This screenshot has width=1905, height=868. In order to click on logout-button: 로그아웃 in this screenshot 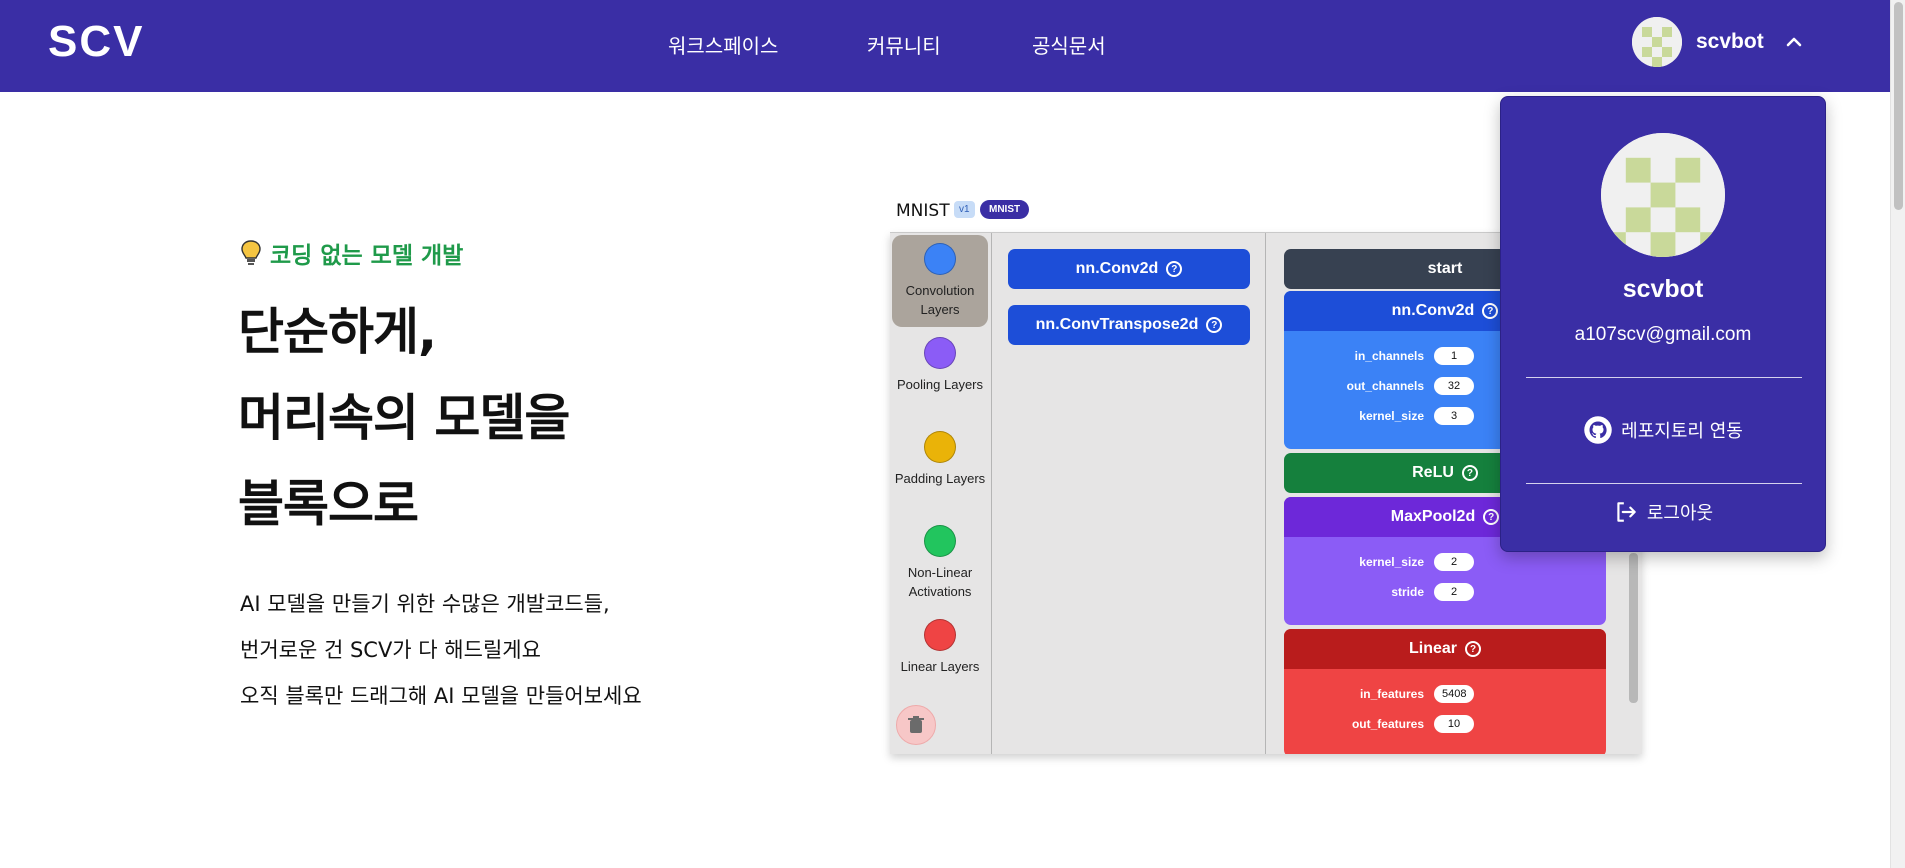, I will do `click(1663, 512)`.